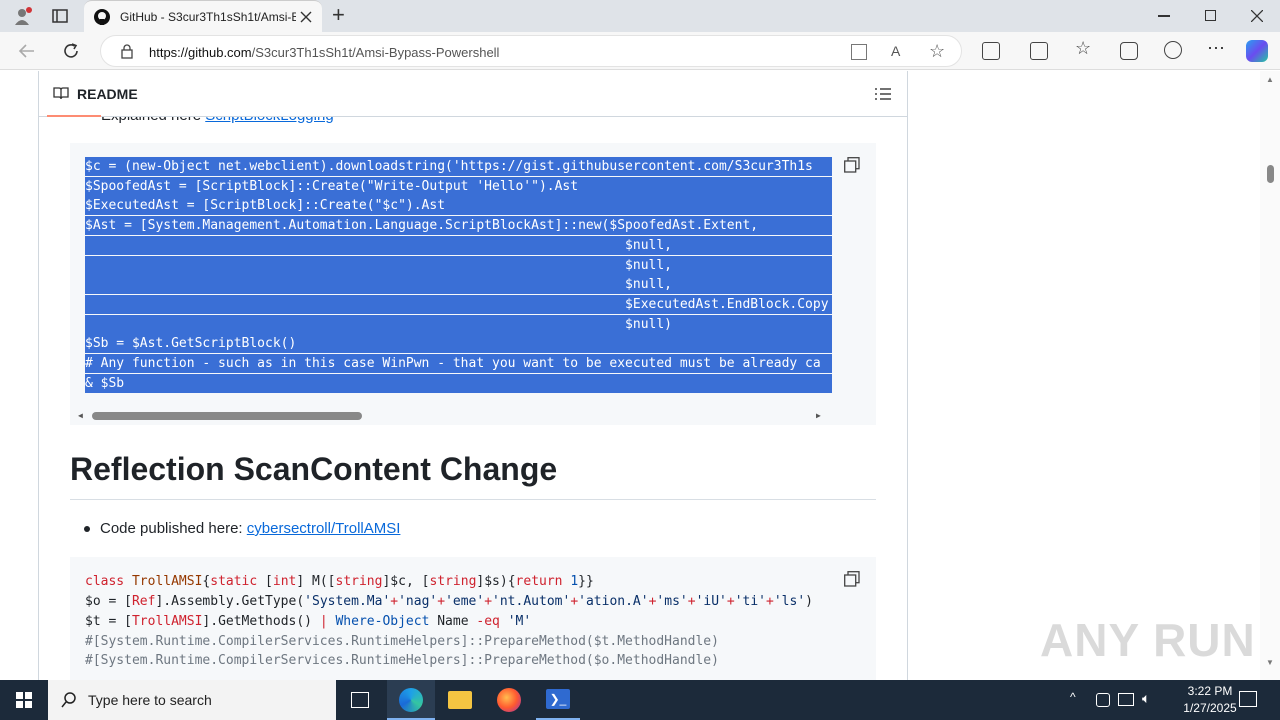  Describe the element at coordinates (558, 700) in the screenshot. I see `powershell-icon: ❯_` at that location.